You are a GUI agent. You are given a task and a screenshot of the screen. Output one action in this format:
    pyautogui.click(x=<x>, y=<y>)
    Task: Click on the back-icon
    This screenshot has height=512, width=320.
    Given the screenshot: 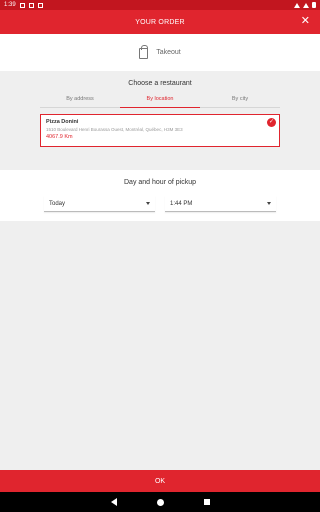 What is the action you would take?
    pyautogui.click(x=113, y=502)
    